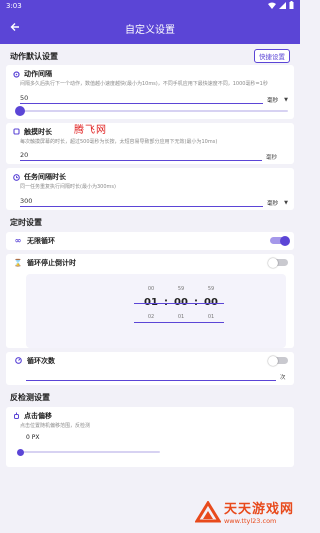  I want to click on touch-duration-header: 触摸时长, so click(150, 132).